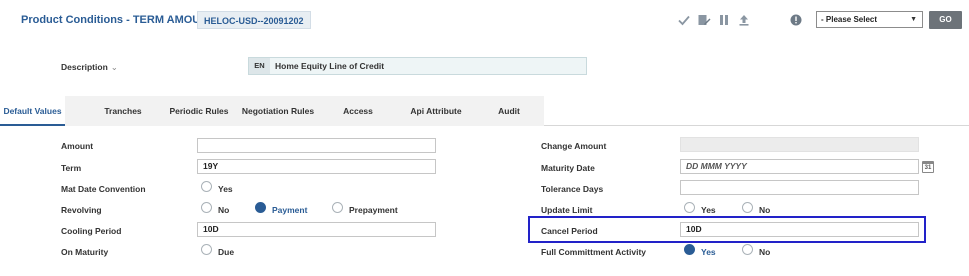 The width and height of the screenshot is (969, 276). I want to click on tab-access: Access, so click(358, 111).